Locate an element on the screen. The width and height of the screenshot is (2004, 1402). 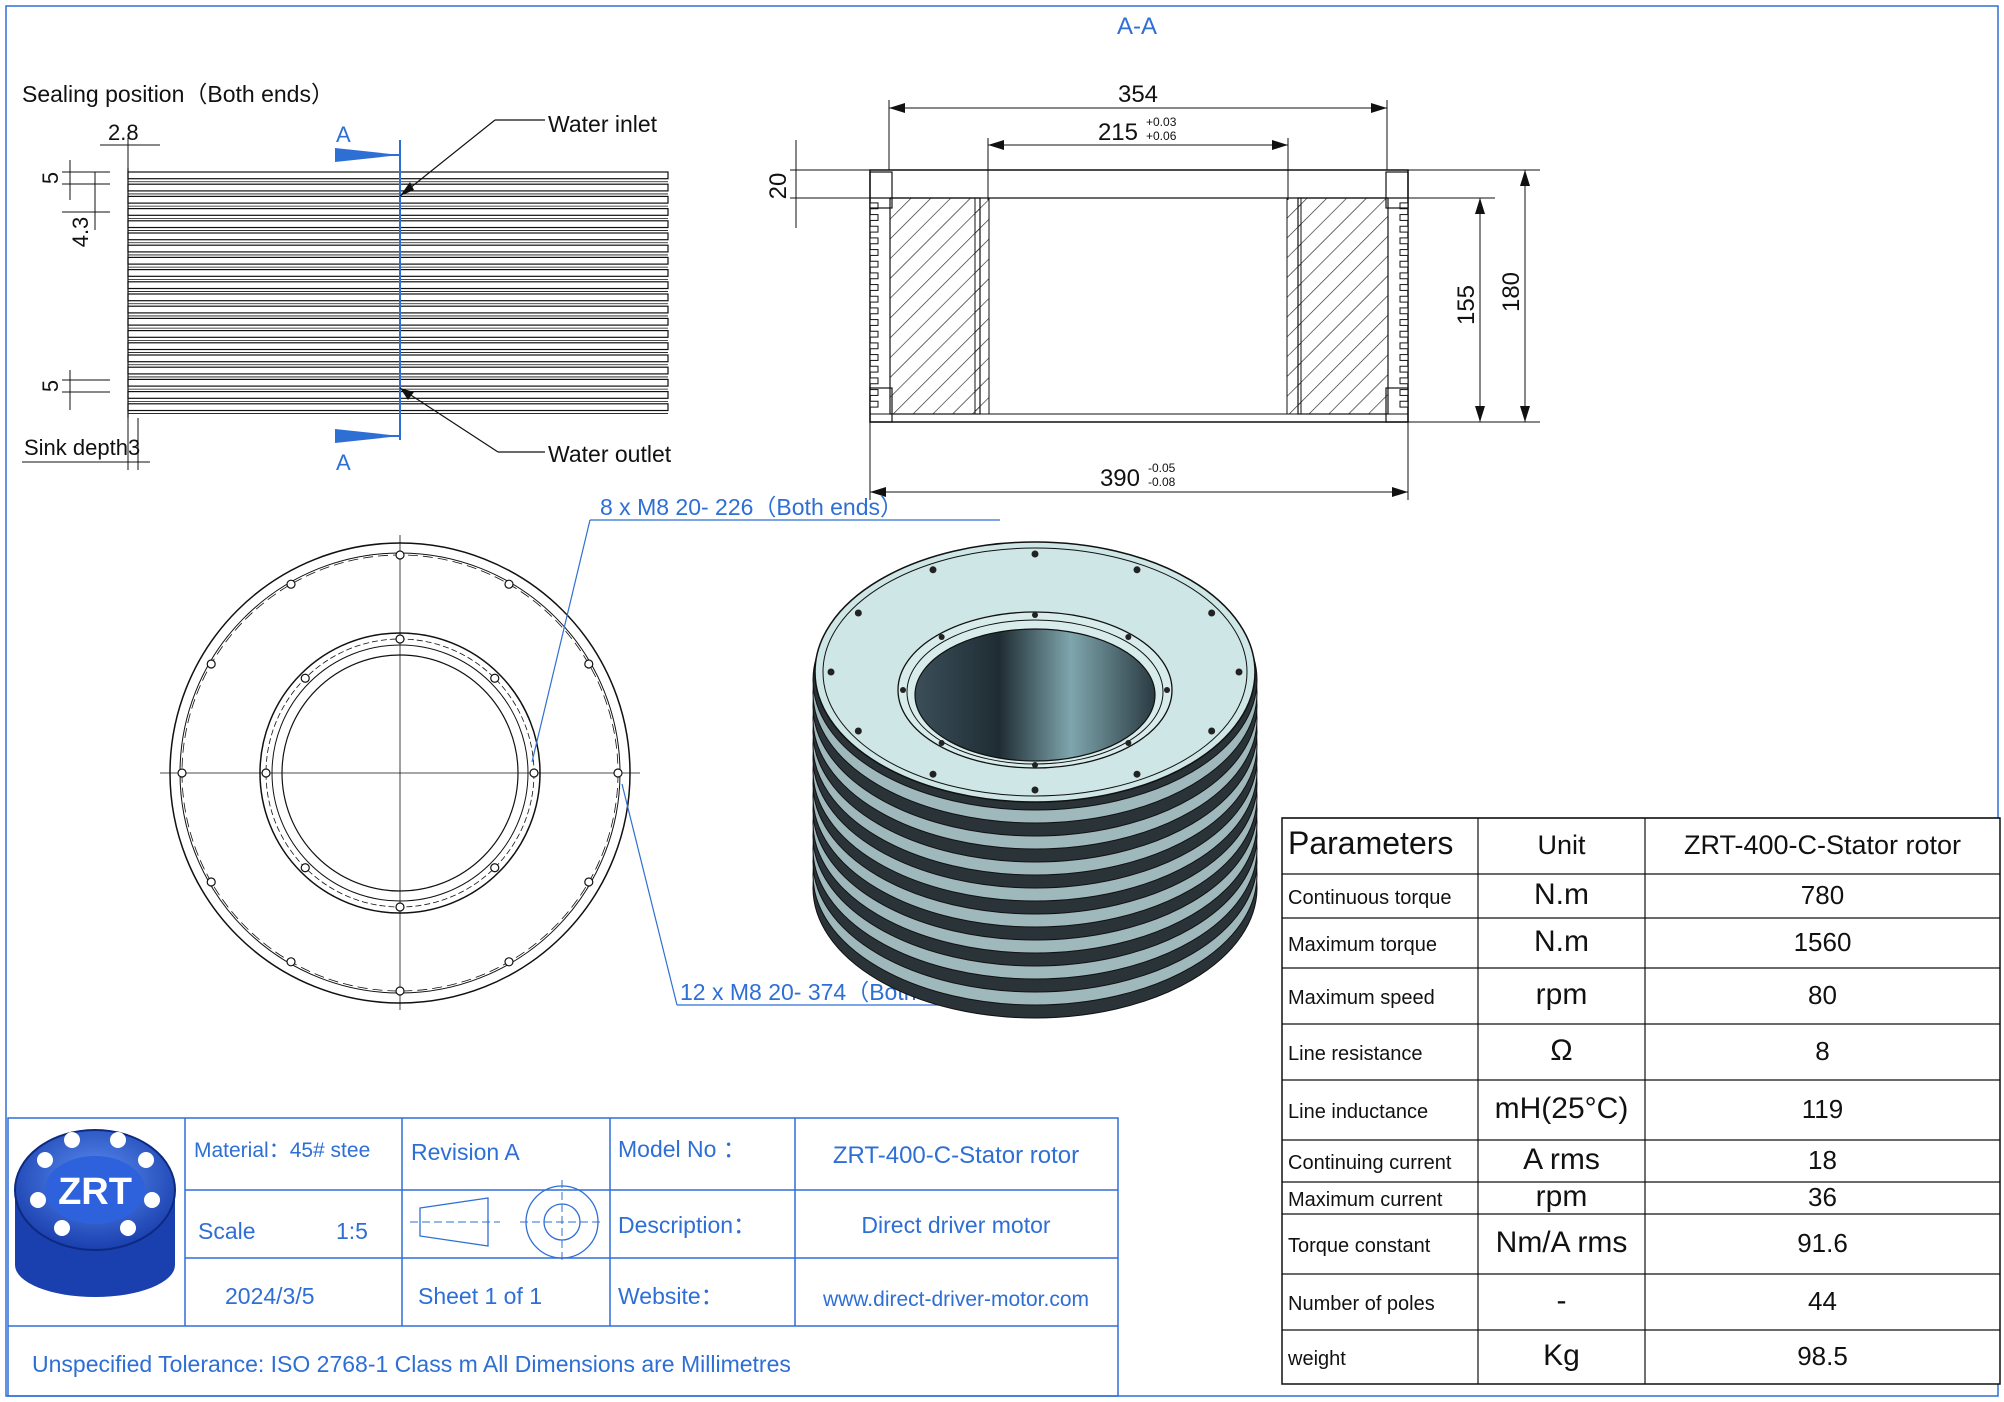
param-unit: - is located at coordinates (1562, 1300).